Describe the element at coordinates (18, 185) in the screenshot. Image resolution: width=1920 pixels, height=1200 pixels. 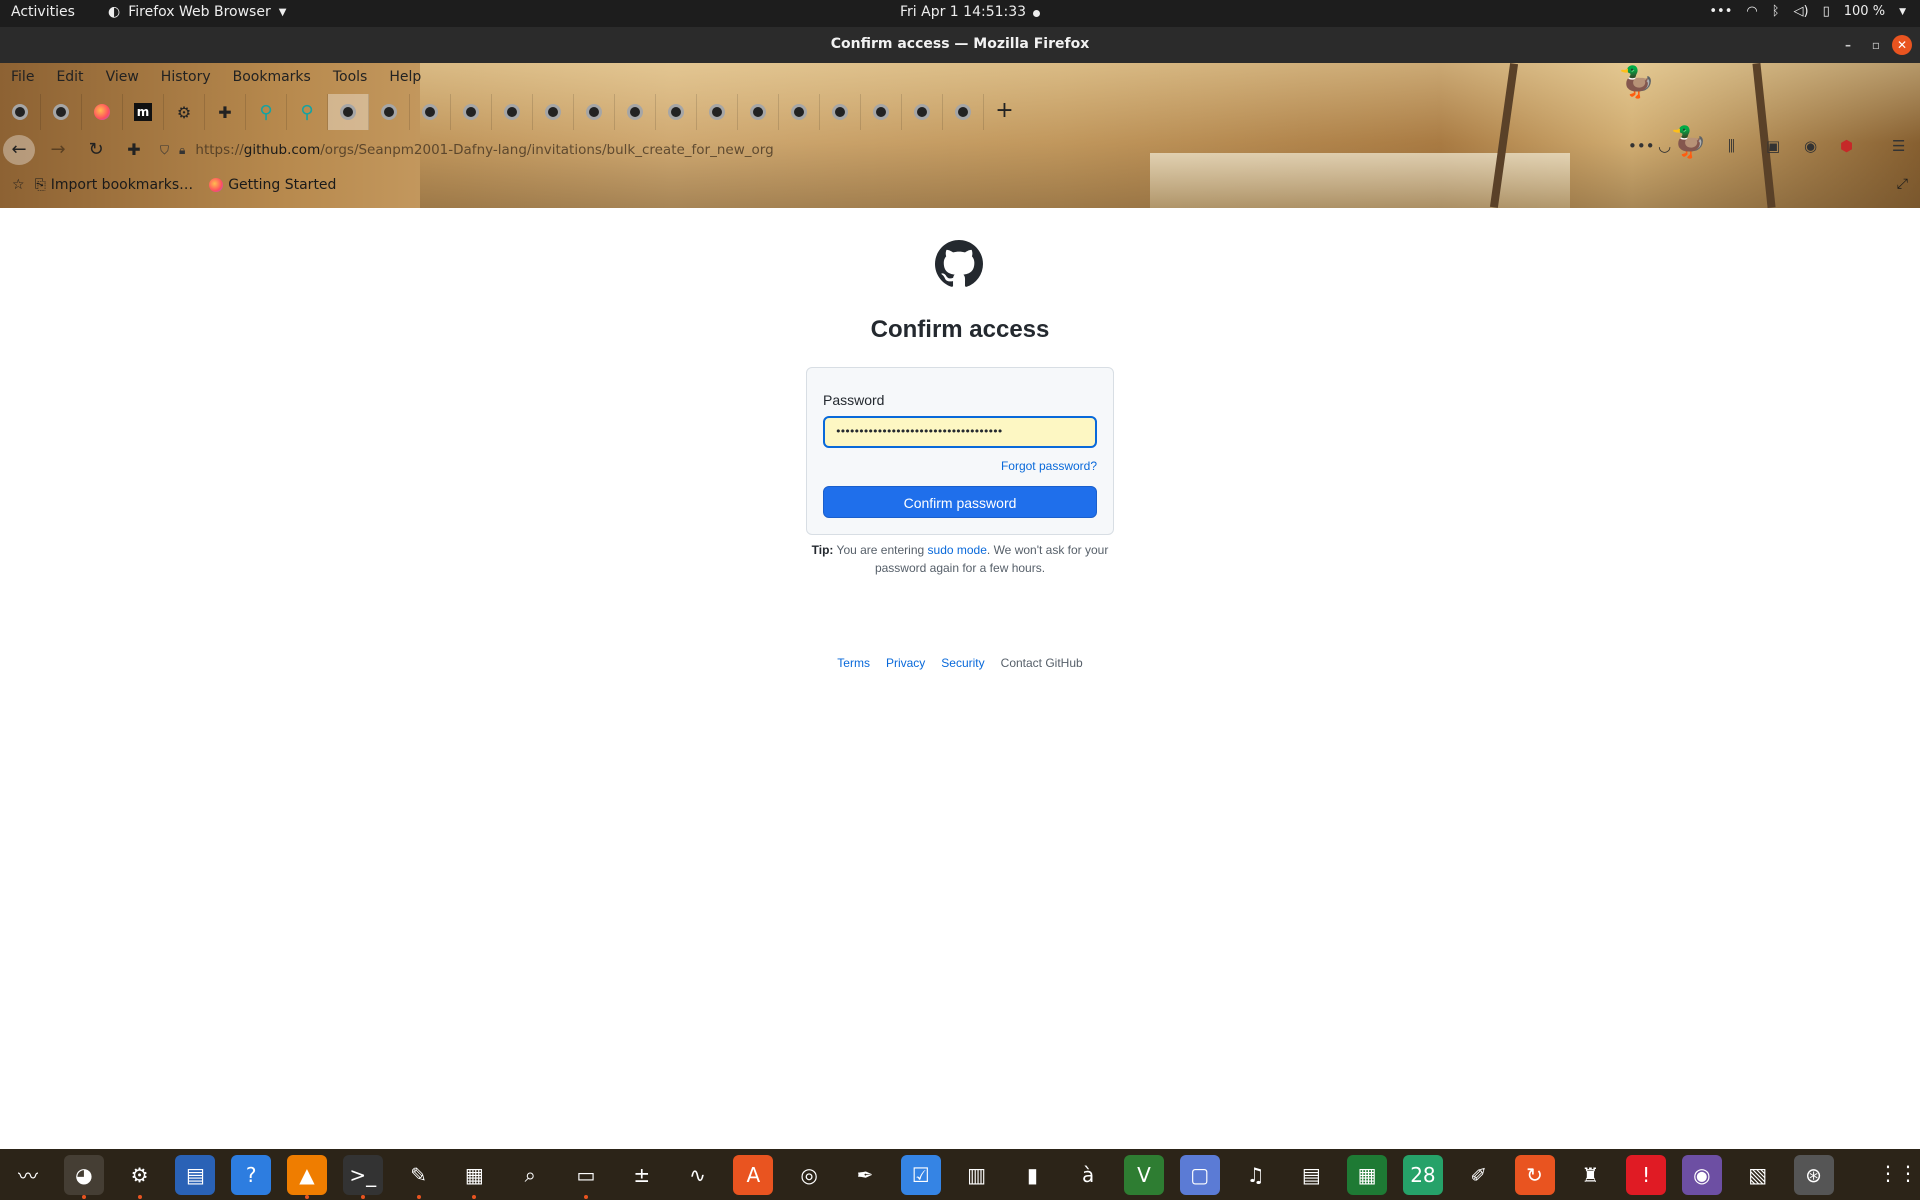
I see `bookmark-star-icon: ☆` at that location.